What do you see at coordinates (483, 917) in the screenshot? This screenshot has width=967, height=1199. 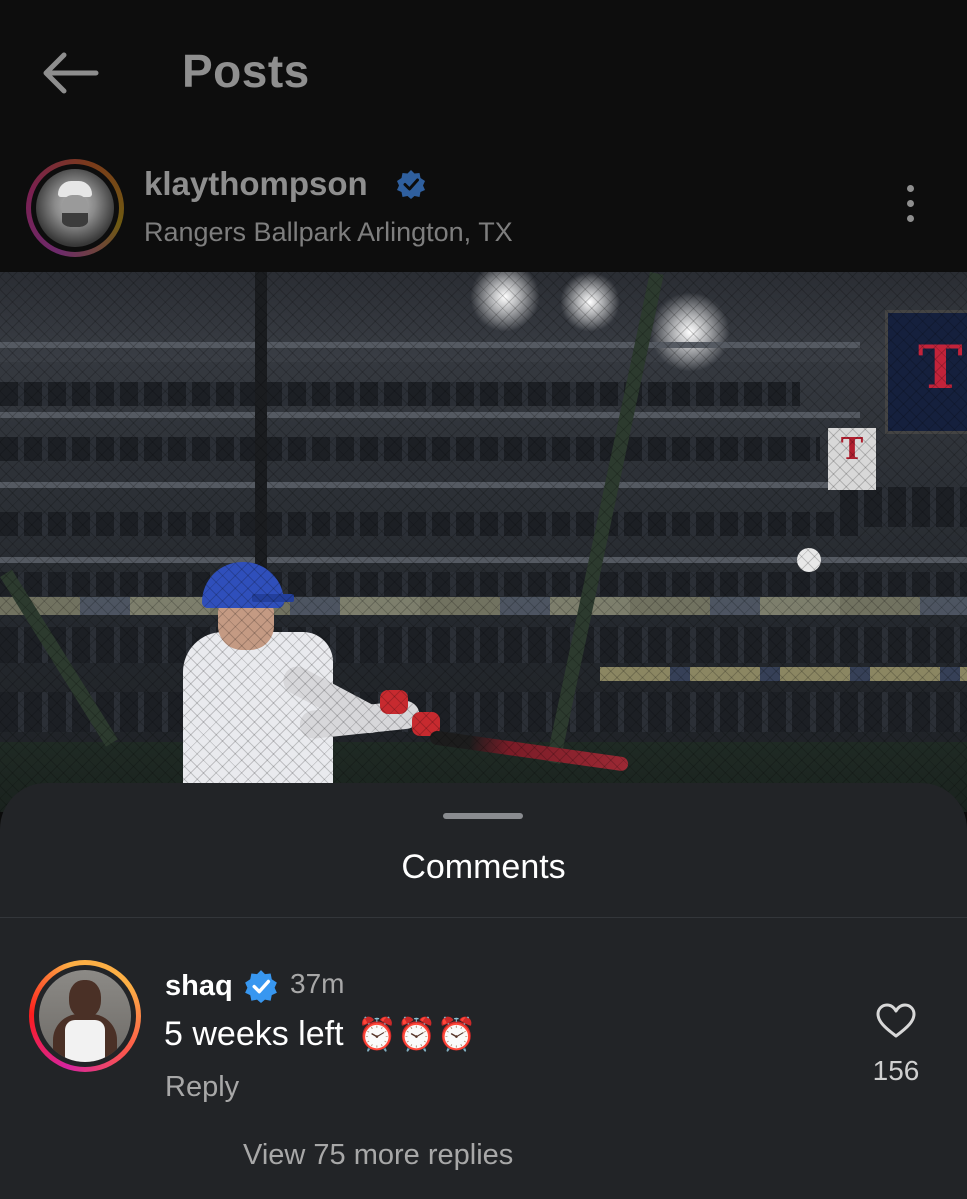 I see `divider` at bounding box center [483, 917].